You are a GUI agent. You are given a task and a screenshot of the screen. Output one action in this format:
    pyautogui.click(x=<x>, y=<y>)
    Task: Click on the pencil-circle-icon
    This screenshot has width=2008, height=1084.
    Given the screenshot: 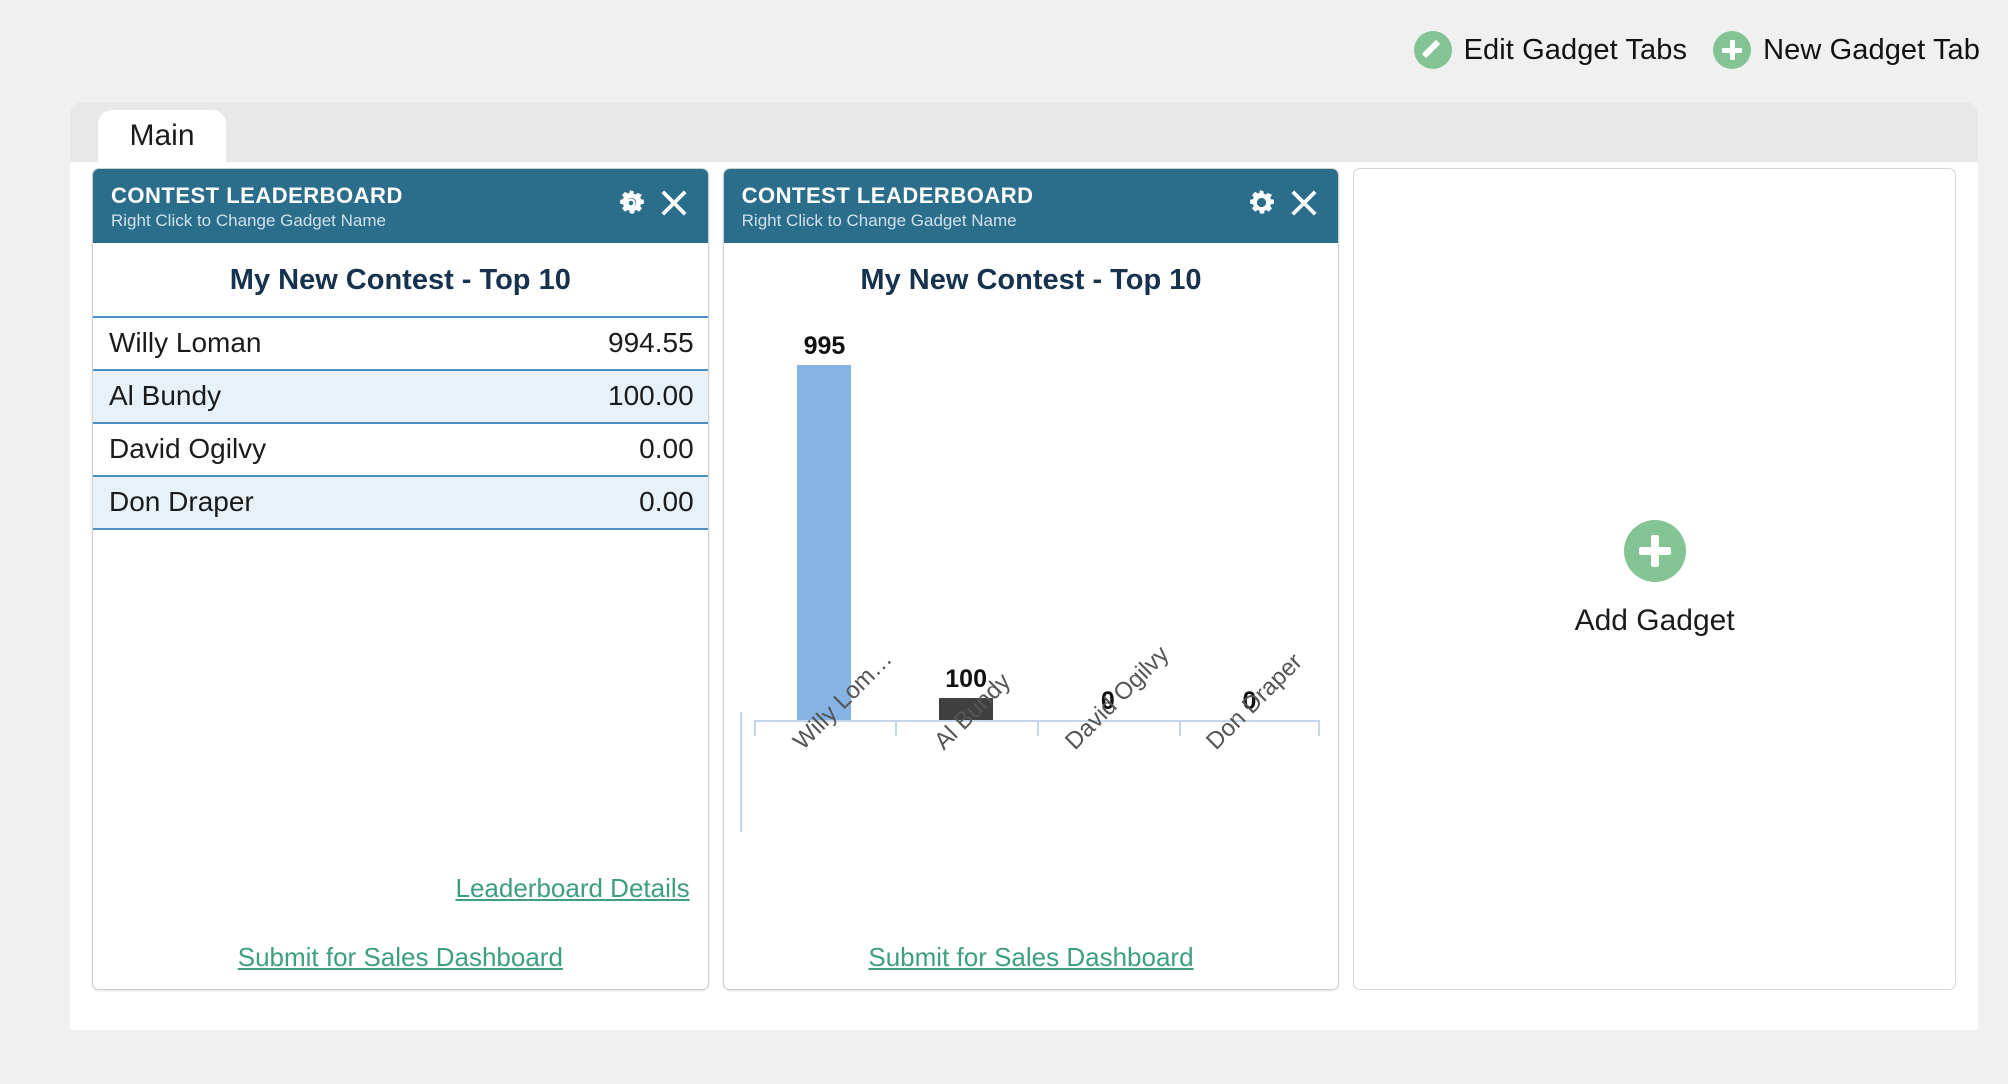 What is the action you would take?
    pyautogui.click(x=1432, y=50)
    